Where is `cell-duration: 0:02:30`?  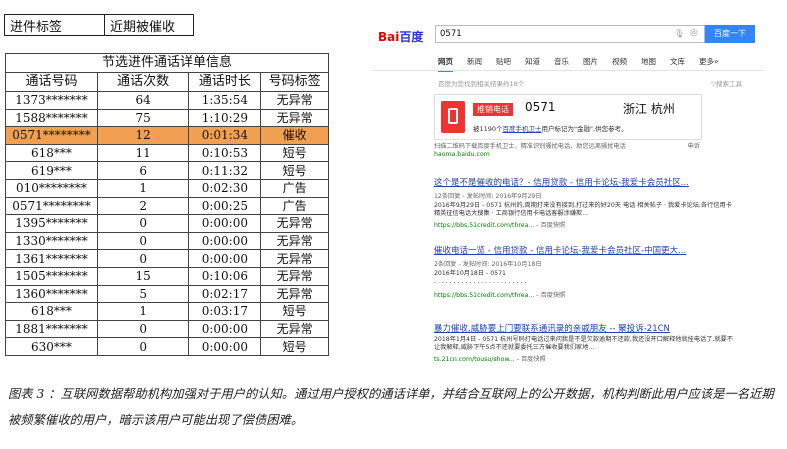 cell-duration: 0:02:30 is located at coordinates (225, 188).